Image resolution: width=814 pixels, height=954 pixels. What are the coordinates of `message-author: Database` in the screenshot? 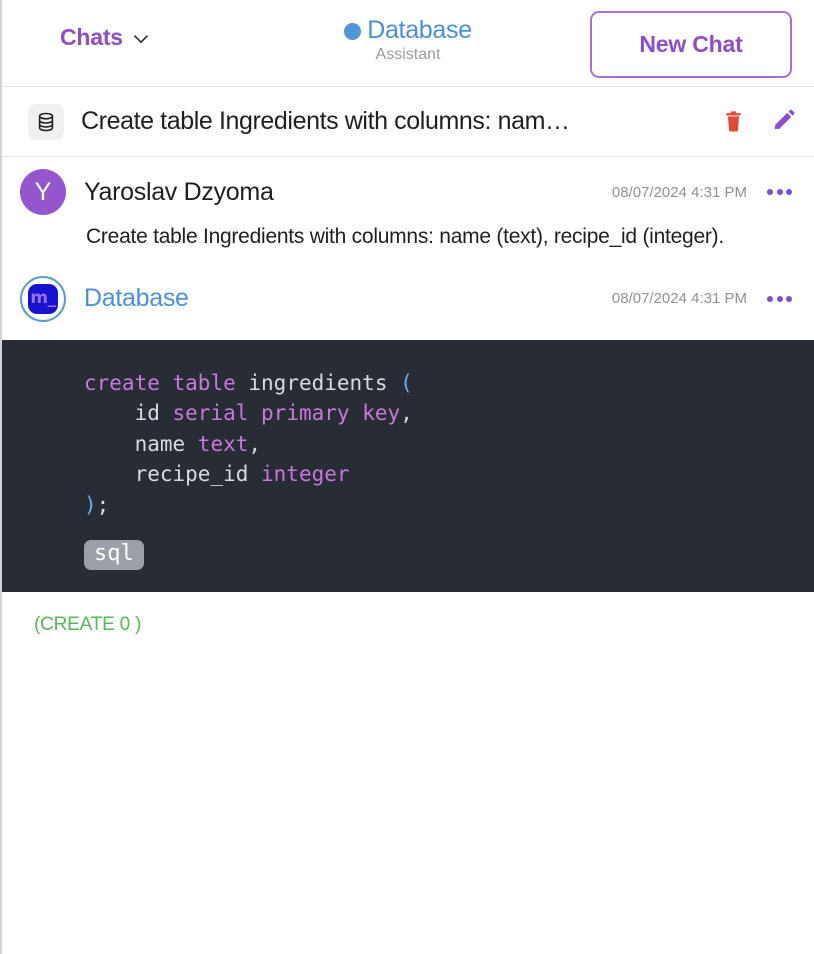 It's located at (136, 298).